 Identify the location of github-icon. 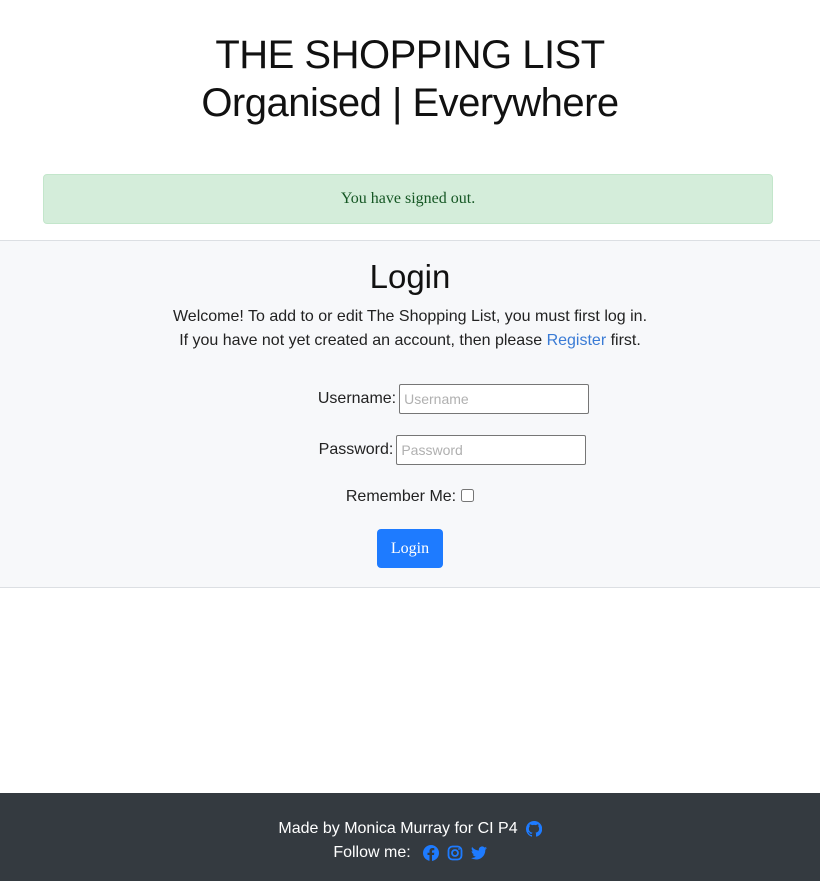
(533, 829).